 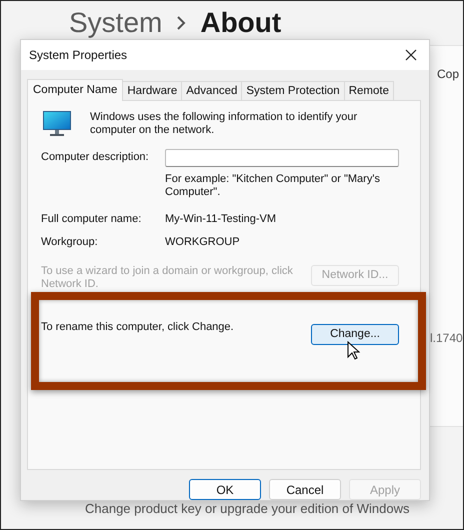 I want to click on window-title: System Properties, so click(x=78, y=55).